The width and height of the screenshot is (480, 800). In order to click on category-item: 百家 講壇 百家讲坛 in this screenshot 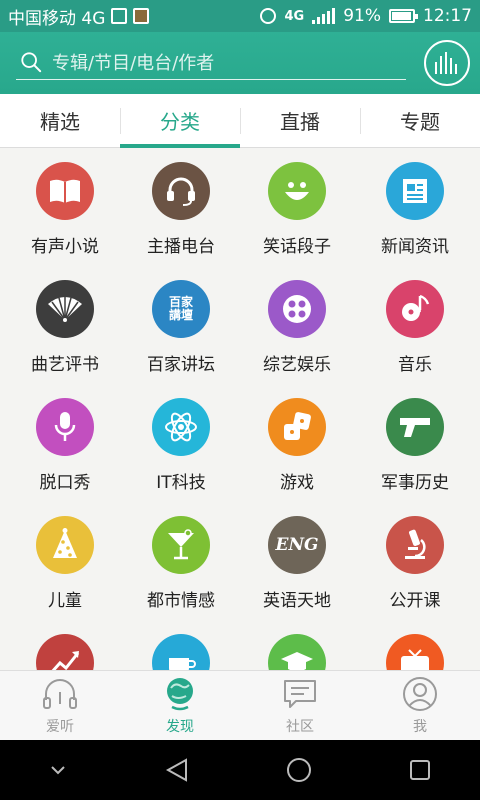, I will do `click(181, 327)`.